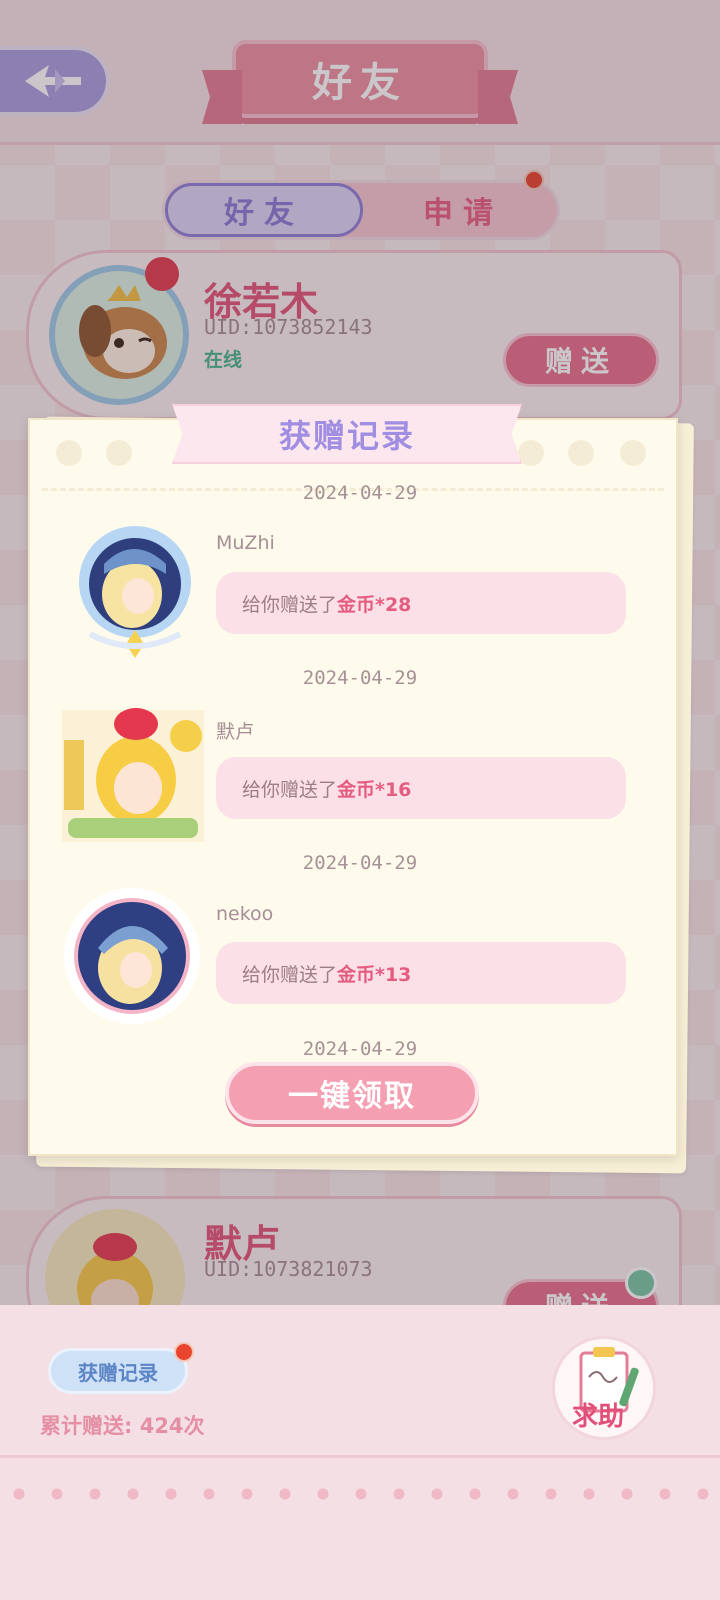 Image resolution: width=720 pixels, height=1600 pixels. Describe the element at coordinates (421, 603) in the screenshot. I see `record-message: 给你赠送了 金币*28` at that location.